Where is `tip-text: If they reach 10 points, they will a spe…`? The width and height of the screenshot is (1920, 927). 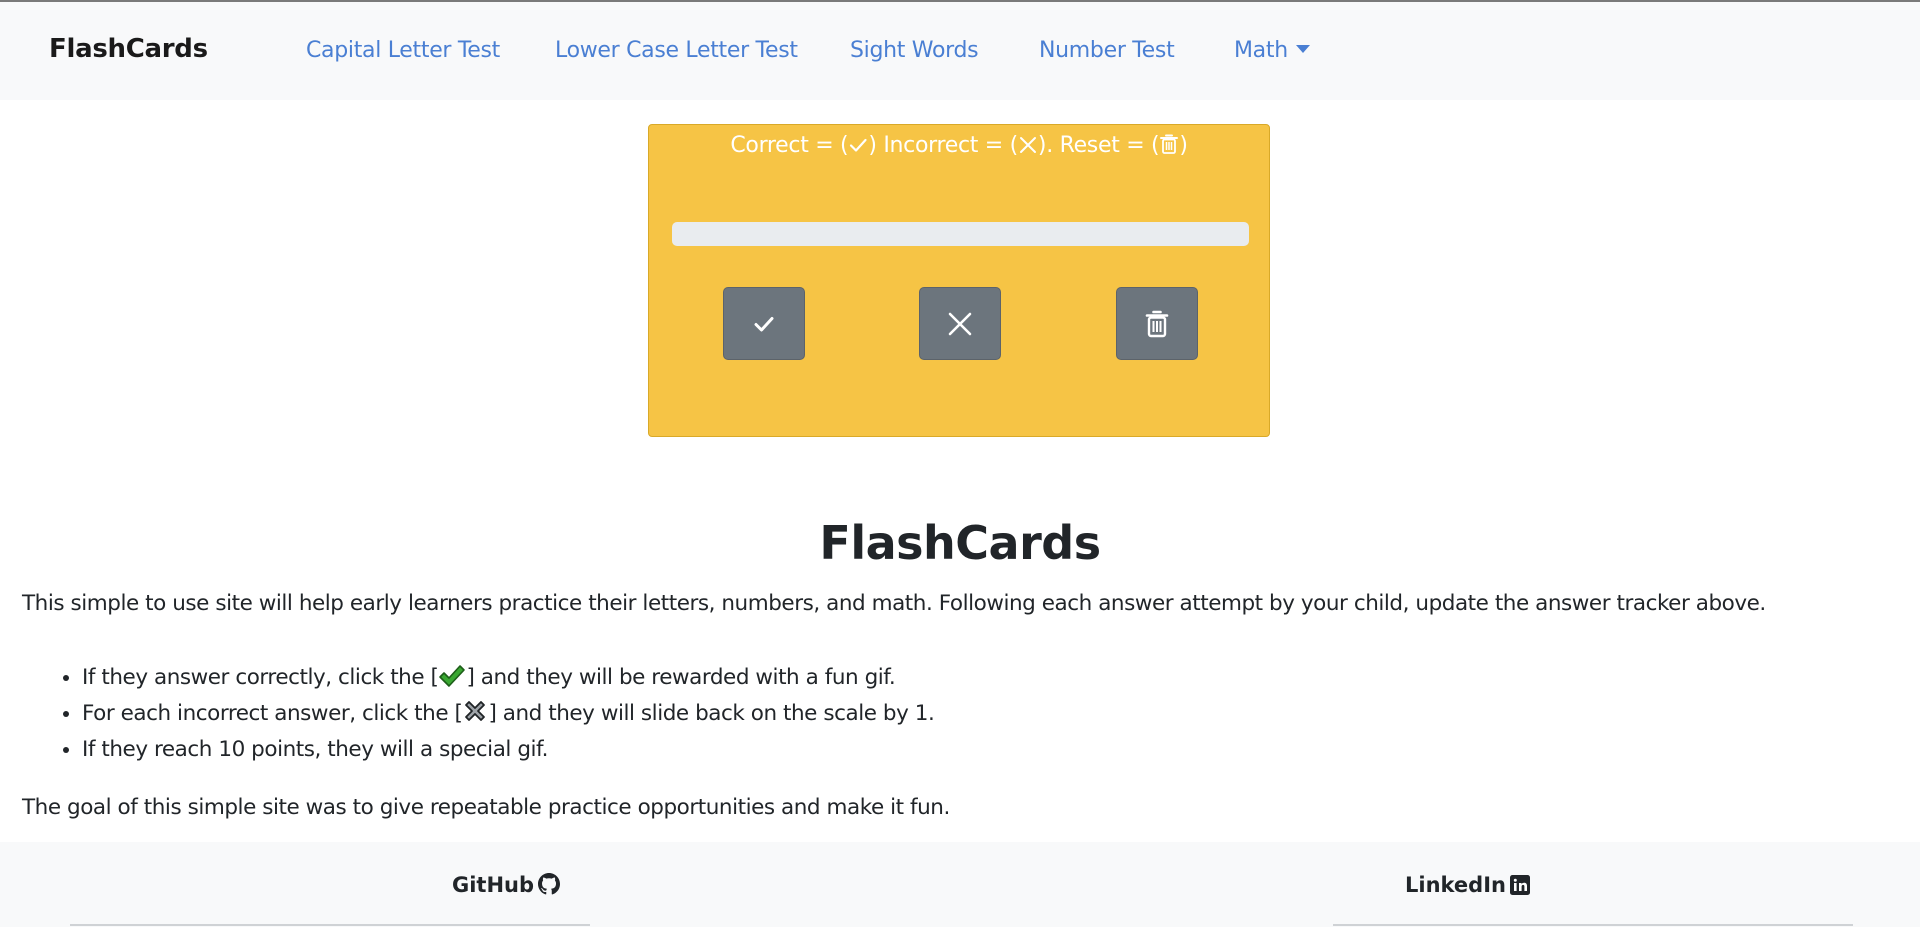
tip-text: If they reach 10 points, they will a spe… is located at coordinates (315, 749).